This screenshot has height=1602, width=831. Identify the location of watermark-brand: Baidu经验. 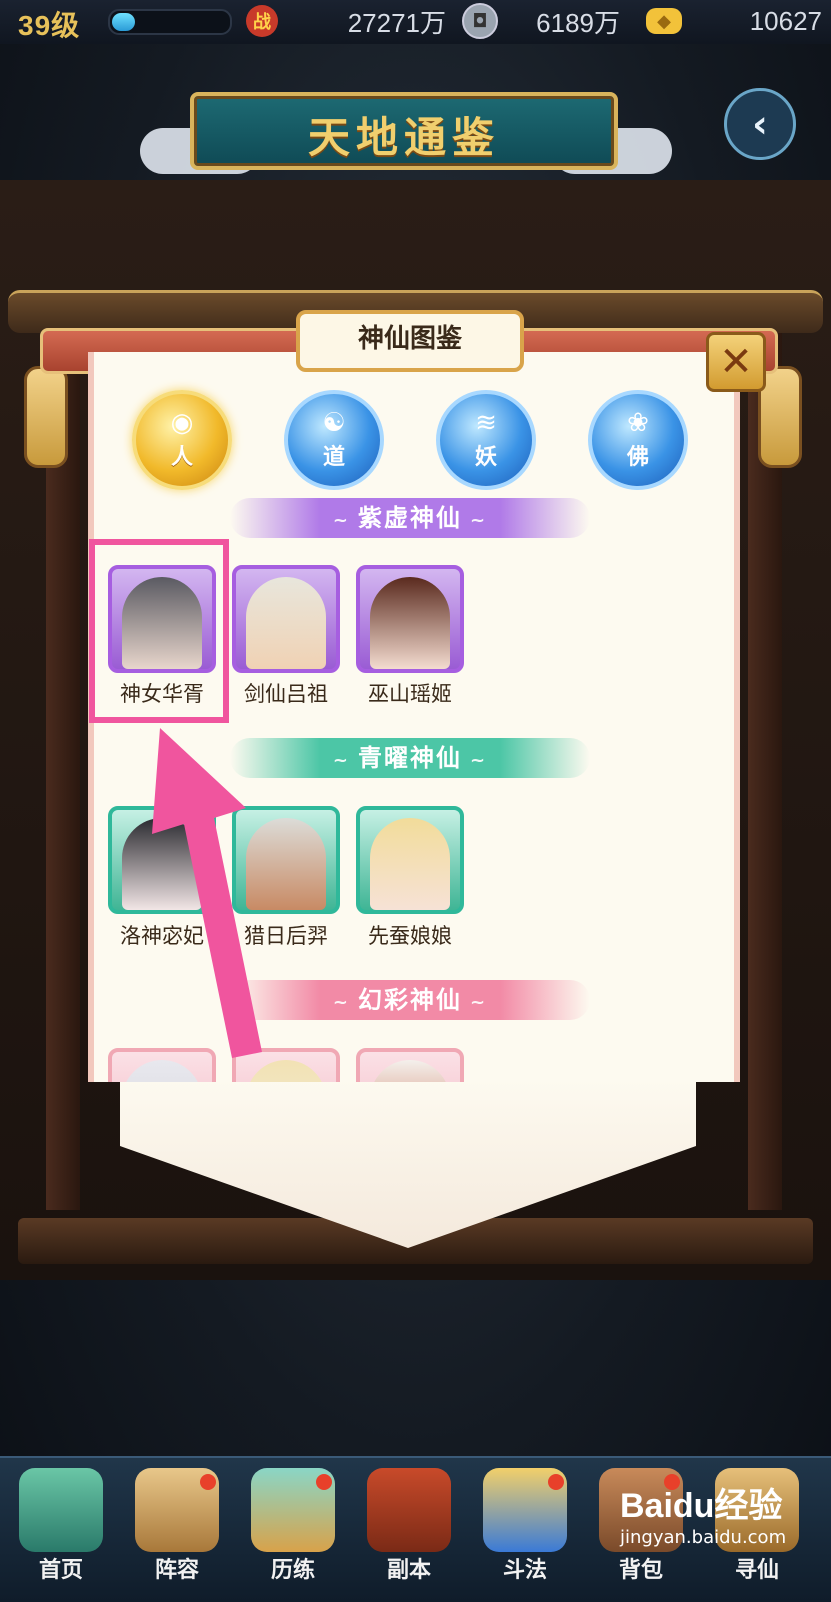
(701, 1506).